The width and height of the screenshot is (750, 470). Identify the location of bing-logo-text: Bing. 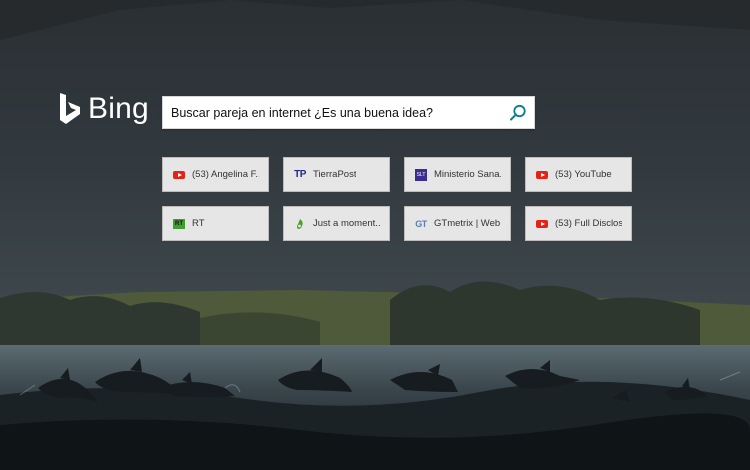
(118, 108).